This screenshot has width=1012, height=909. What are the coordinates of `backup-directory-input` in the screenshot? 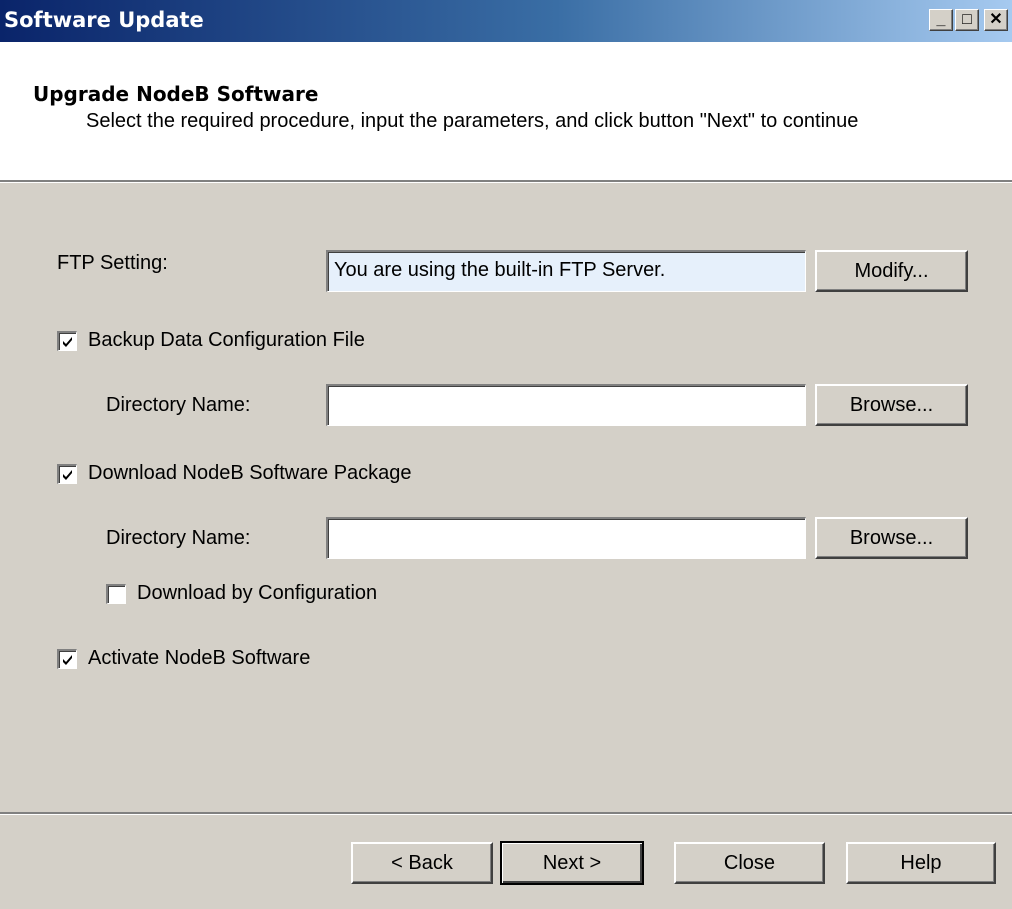 It's located at (566, 405).